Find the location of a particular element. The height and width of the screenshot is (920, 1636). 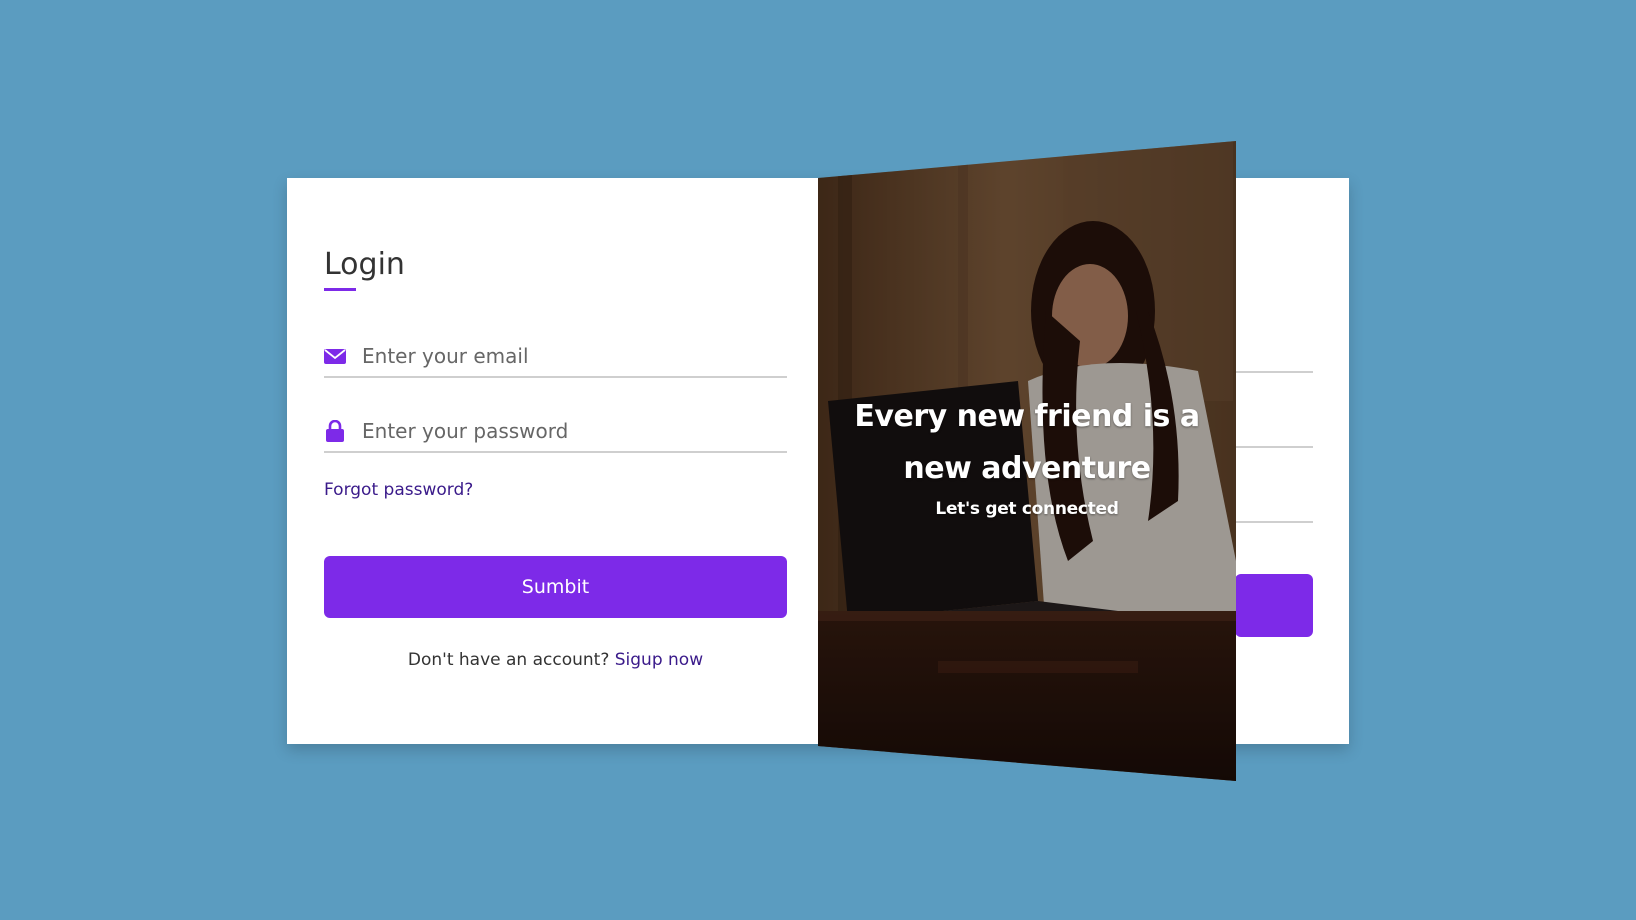

cover-heading-line2: new adventure is located at coordinates (1027, 468).